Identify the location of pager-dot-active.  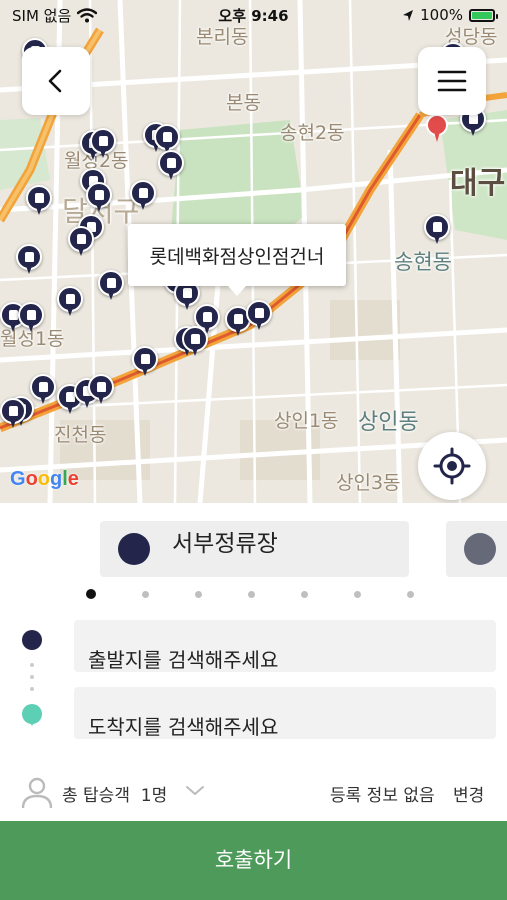
(91, 594).